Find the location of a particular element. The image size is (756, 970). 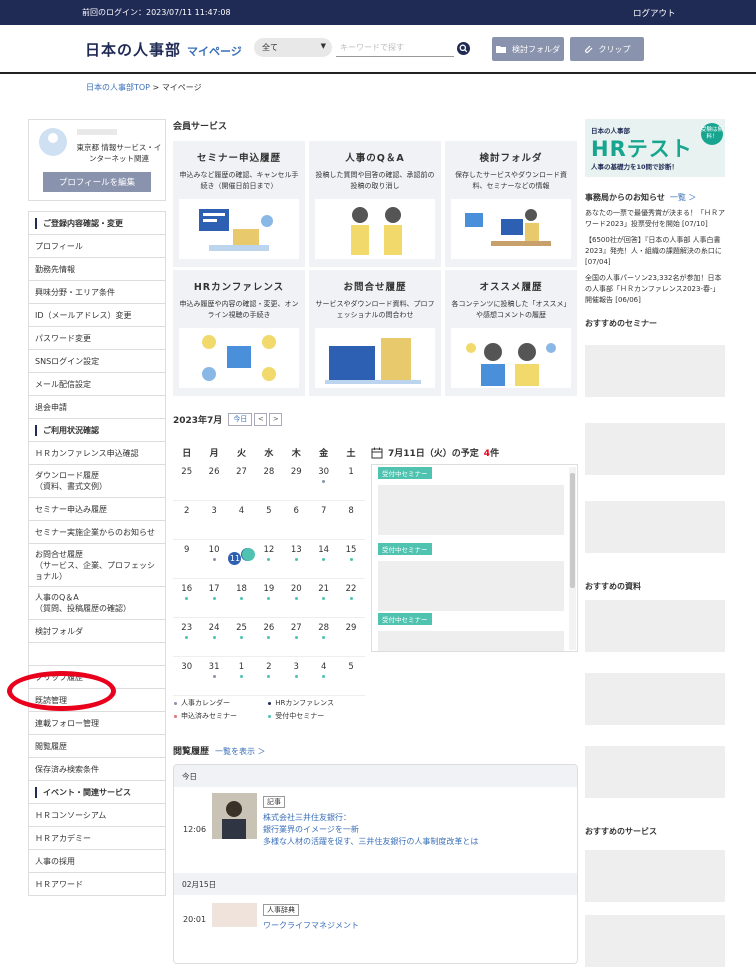

calendar-day: 22 is located at coordinates (350, 598).